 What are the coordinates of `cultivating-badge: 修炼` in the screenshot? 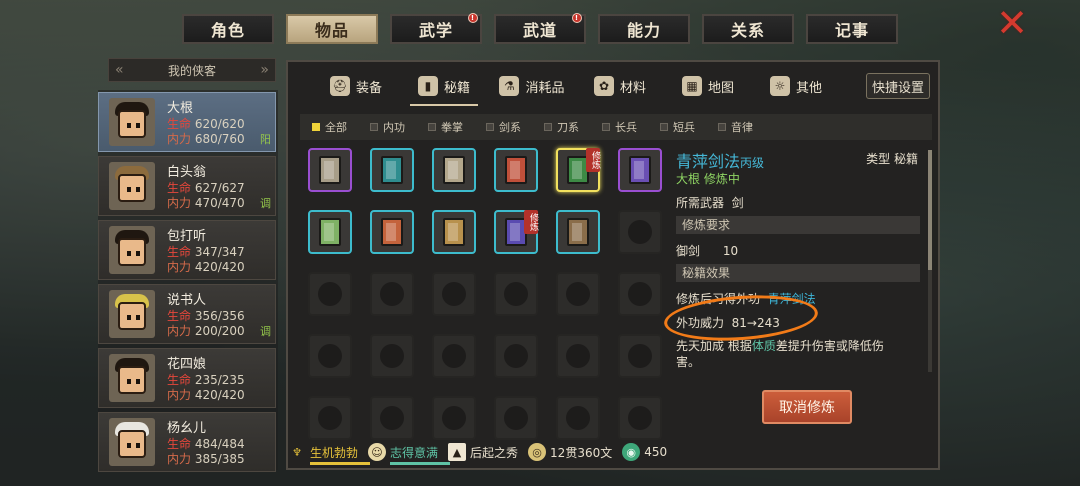 It's located at (531, 222).